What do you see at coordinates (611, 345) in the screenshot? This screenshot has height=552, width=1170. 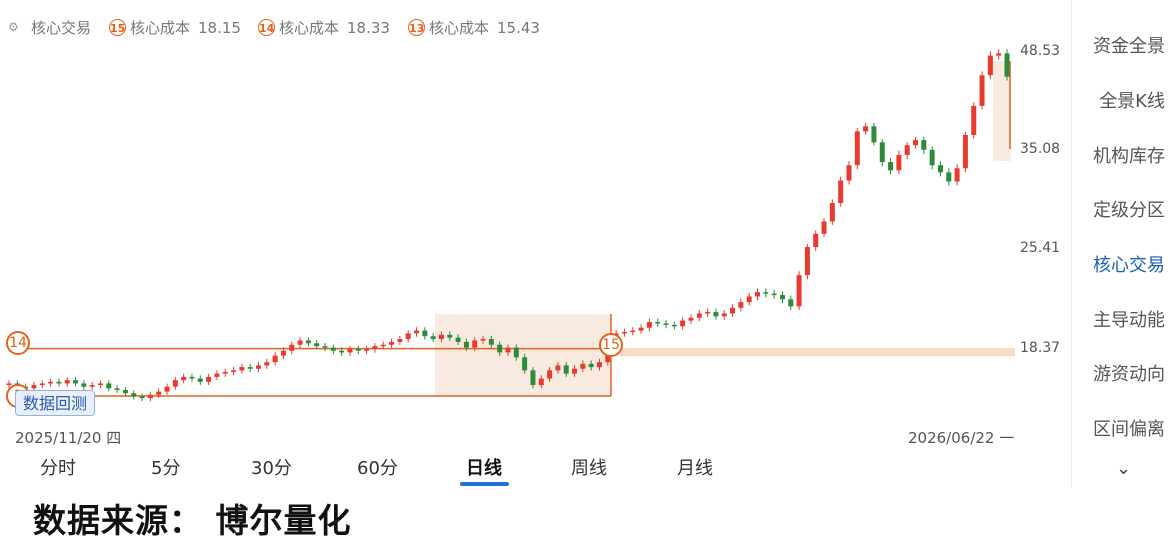 I see `cost-marker-15: 15` at bounding box center [611, 345].